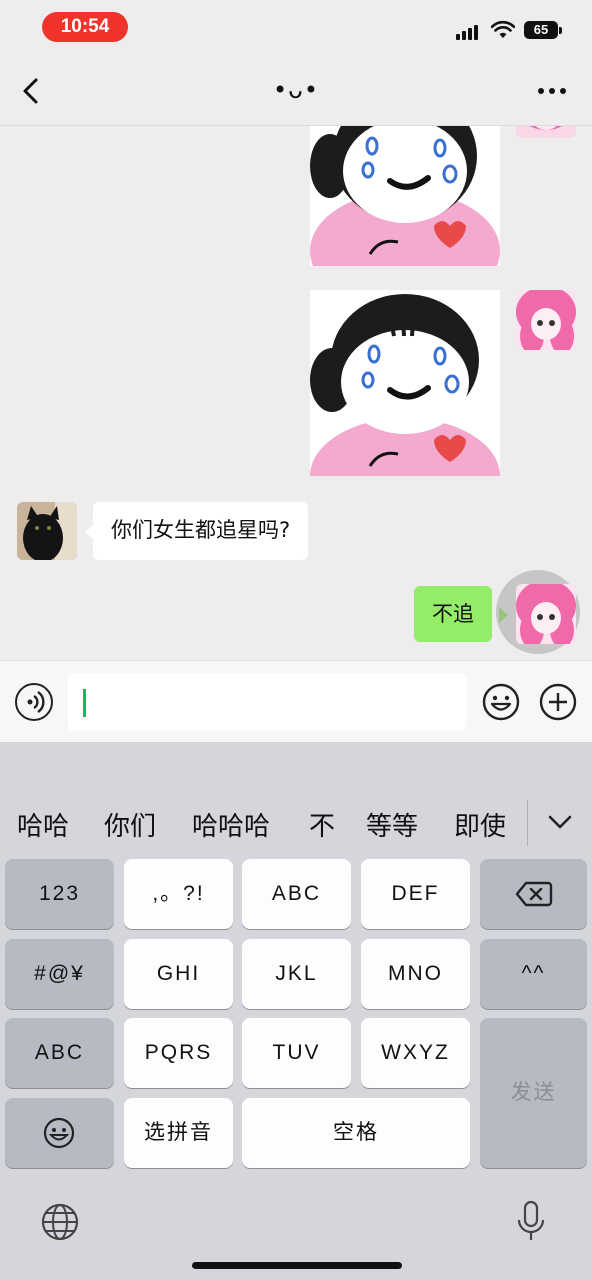 This screenshot has height=1280, width=592. I want to click on candidate-word: 即使, so click(480, 824).